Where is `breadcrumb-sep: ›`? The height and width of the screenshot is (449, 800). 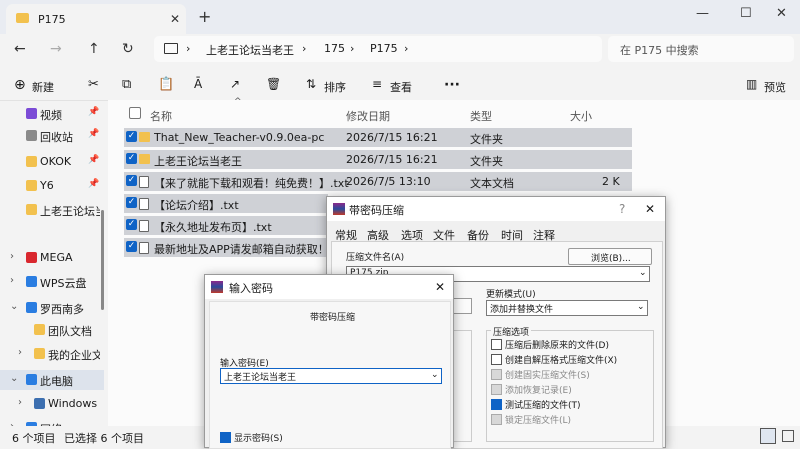
breadcrumb-sep: › is located at coordinates (304, 48).